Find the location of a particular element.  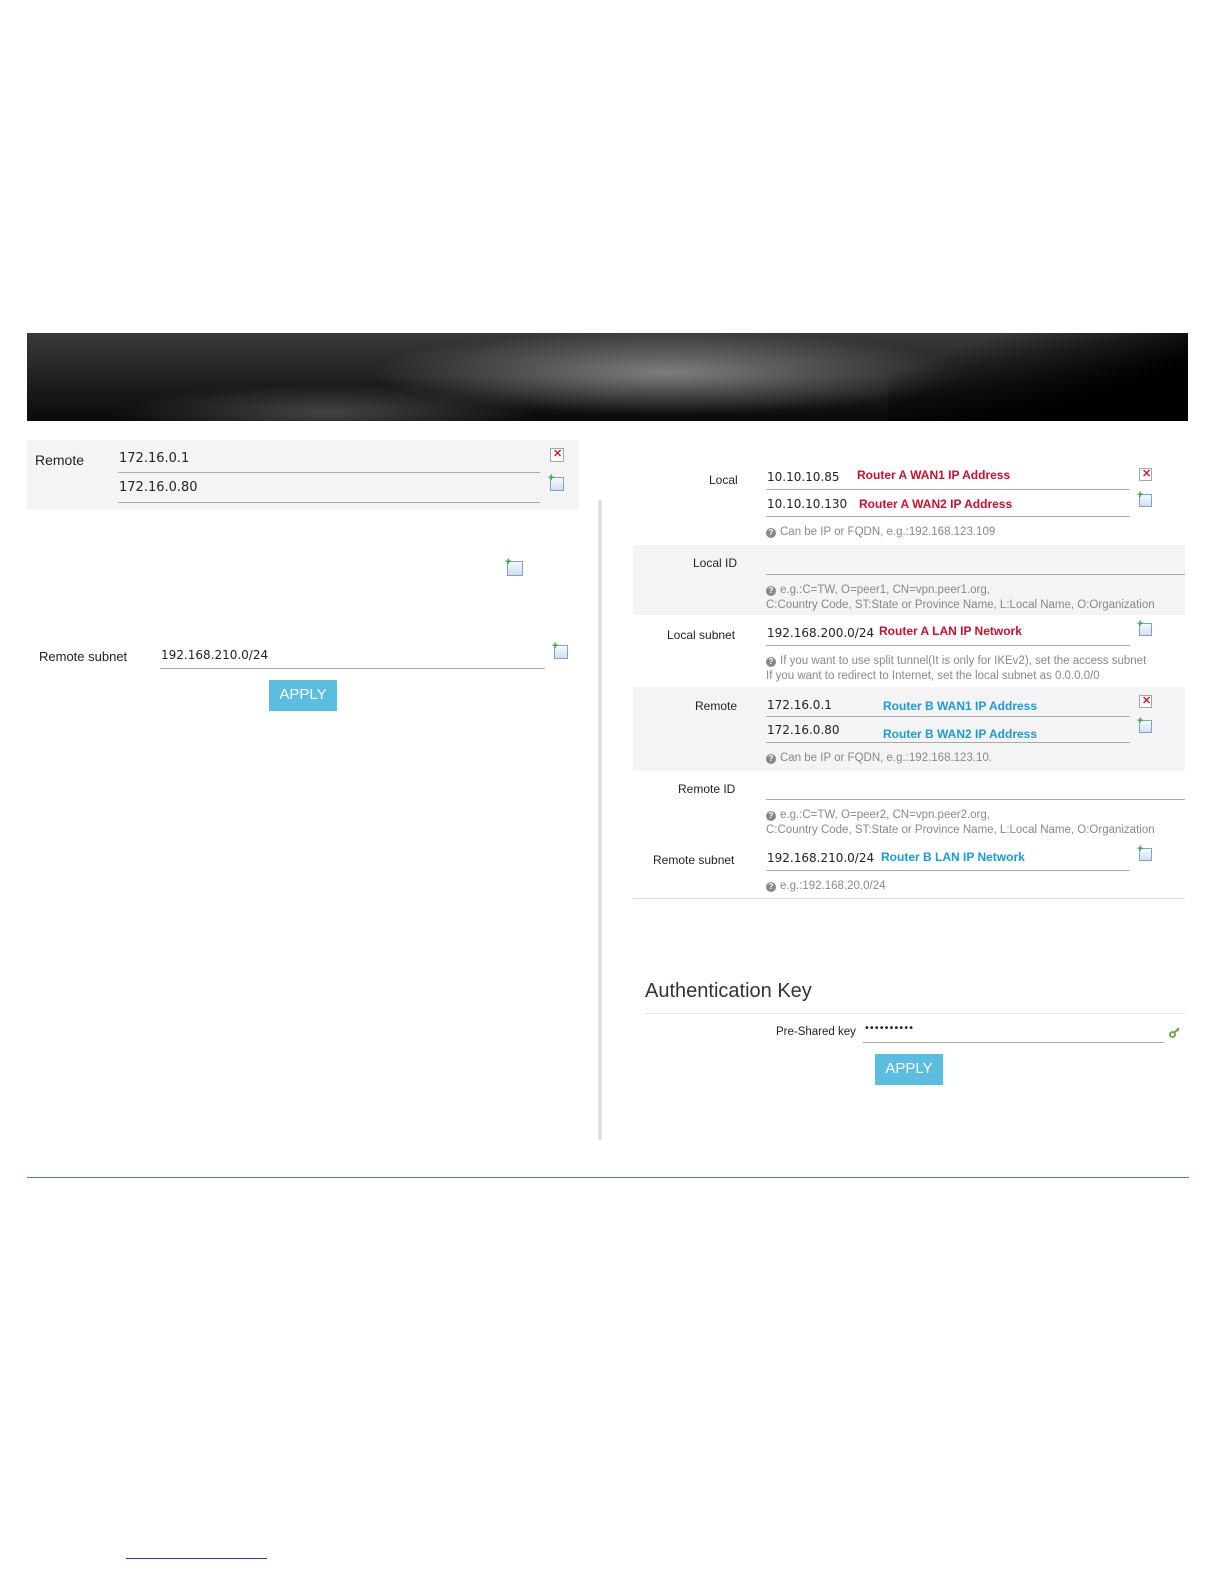

psk-label: Pre-Shared key is located at coordinates (816, 1032).